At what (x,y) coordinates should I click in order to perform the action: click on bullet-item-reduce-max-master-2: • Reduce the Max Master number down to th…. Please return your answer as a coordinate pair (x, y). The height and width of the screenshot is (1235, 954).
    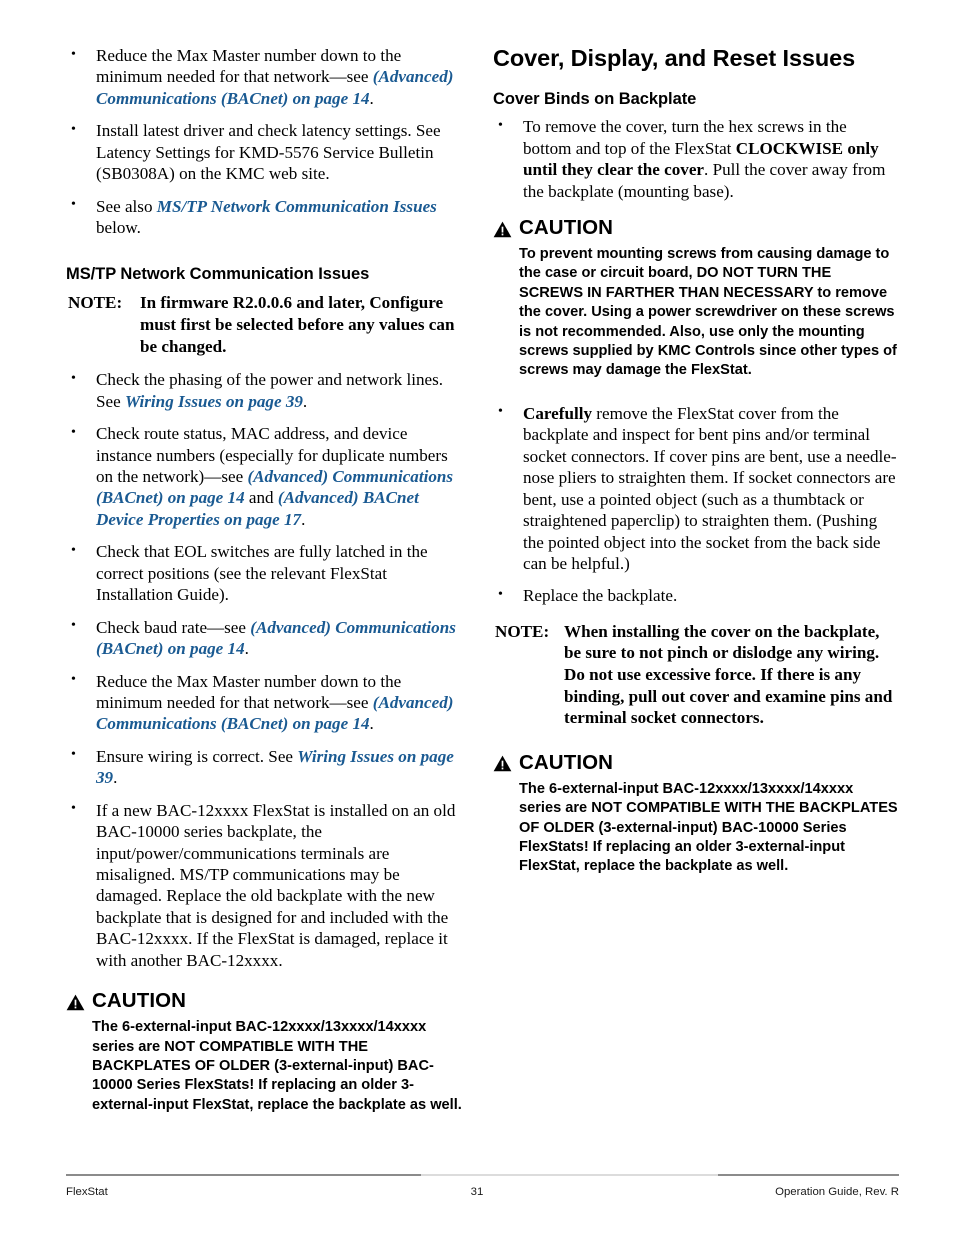
    Looking at the image, I should click on (266, 703).